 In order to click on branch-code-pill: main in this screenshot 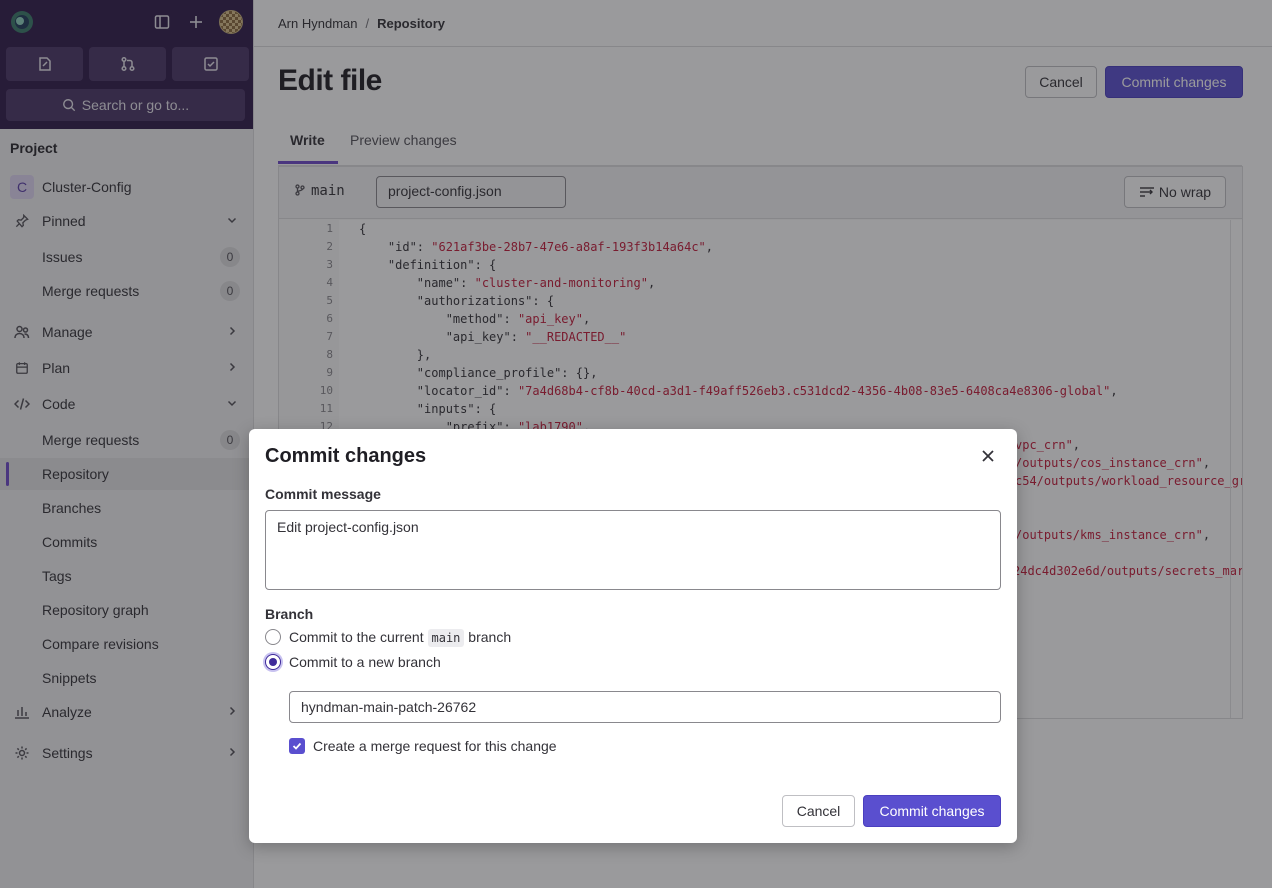, I will do `click(446, 638)`.